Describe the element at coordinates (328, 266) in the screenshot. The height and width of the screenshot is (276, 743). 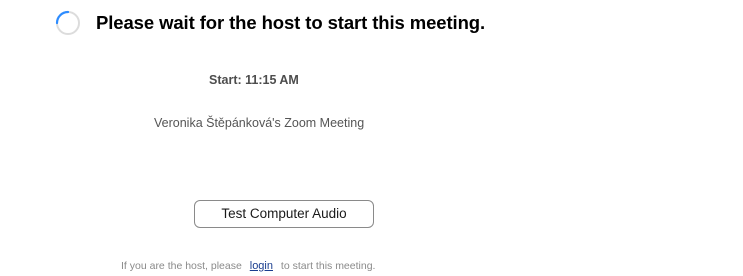
I see `host-prompt-text-after: to start this meeting.` at that location.